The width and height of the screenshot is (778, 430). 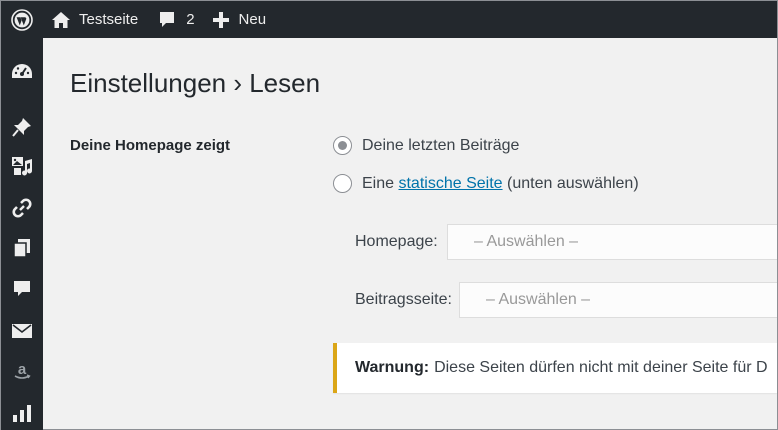 What do you see at coordinates (252, 19) in the screenshot?
I see `new-label: Neu` at bounding box center [252, 19].